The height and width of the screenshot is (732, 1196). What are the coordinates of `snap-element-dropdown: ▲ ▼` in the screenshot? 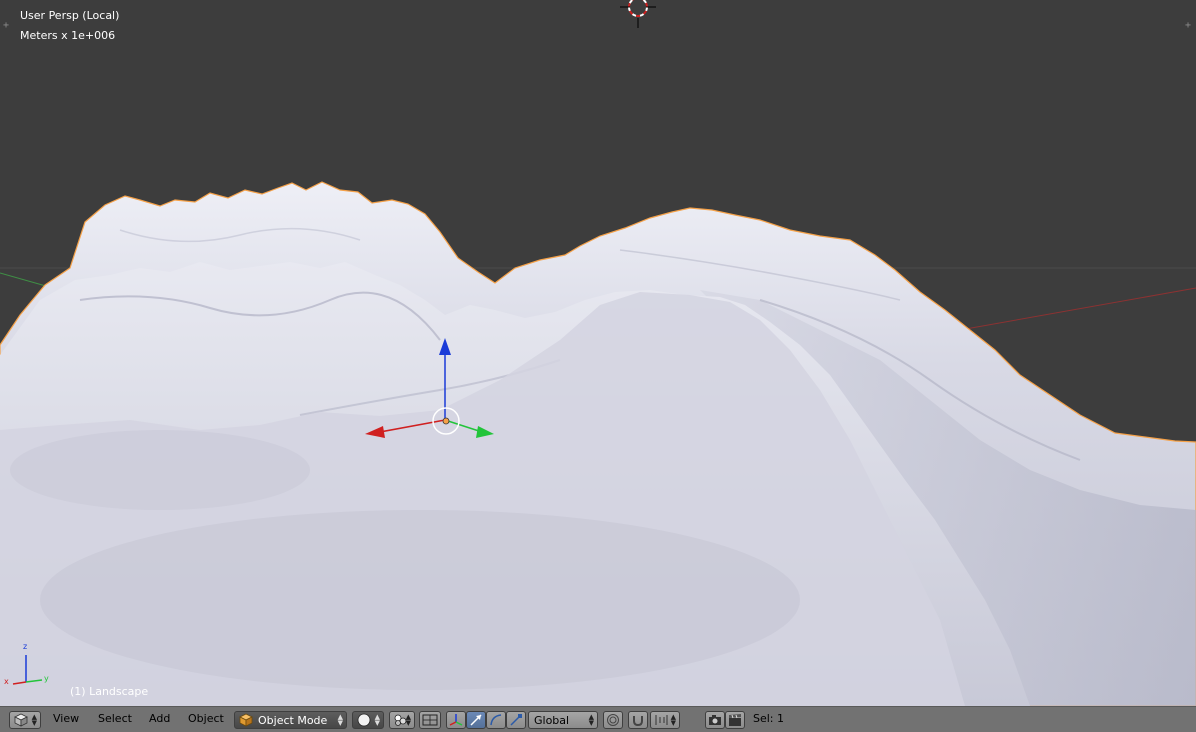 It's located at (665, 720).